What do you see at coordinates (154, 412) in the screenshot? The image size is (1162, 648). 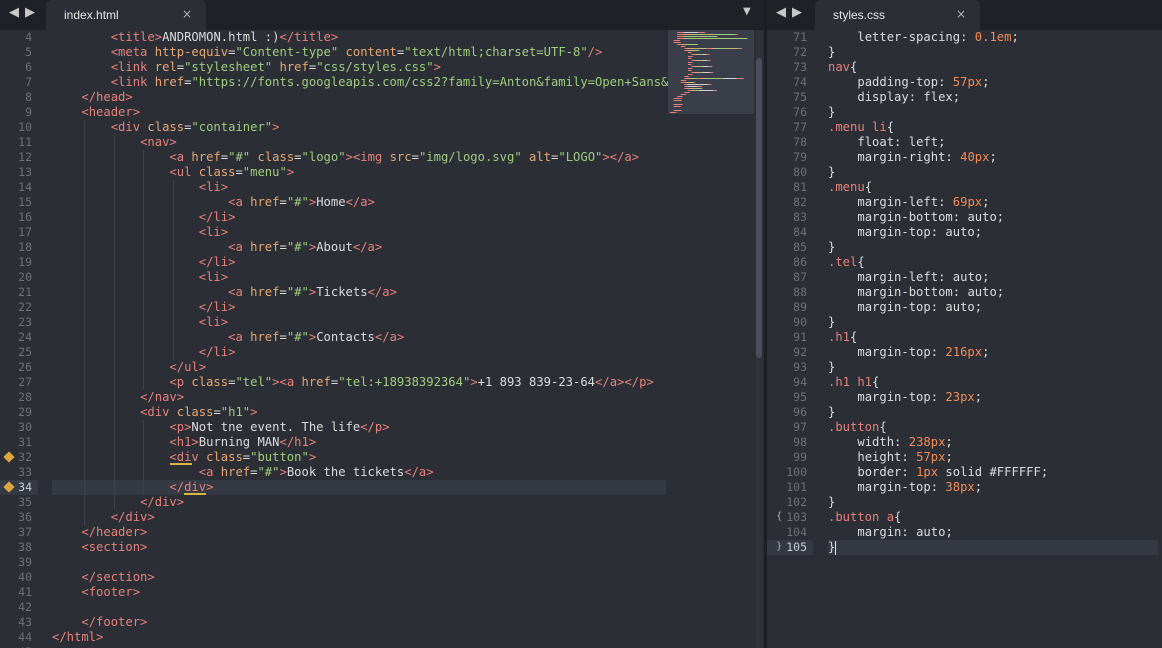 I see `code-line: <div class="h1">` at bounding box center [154, 412].